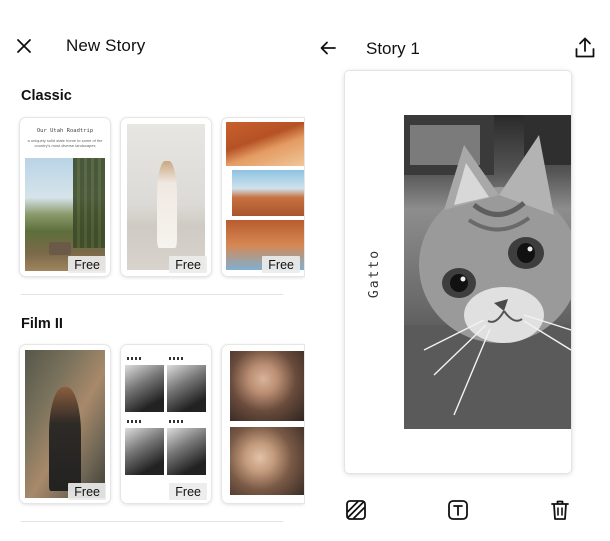  What do you see at coordinates (375, 273) in the screenshot?
I see `story-text-label: Gatto` at bounding box center [375, 273].